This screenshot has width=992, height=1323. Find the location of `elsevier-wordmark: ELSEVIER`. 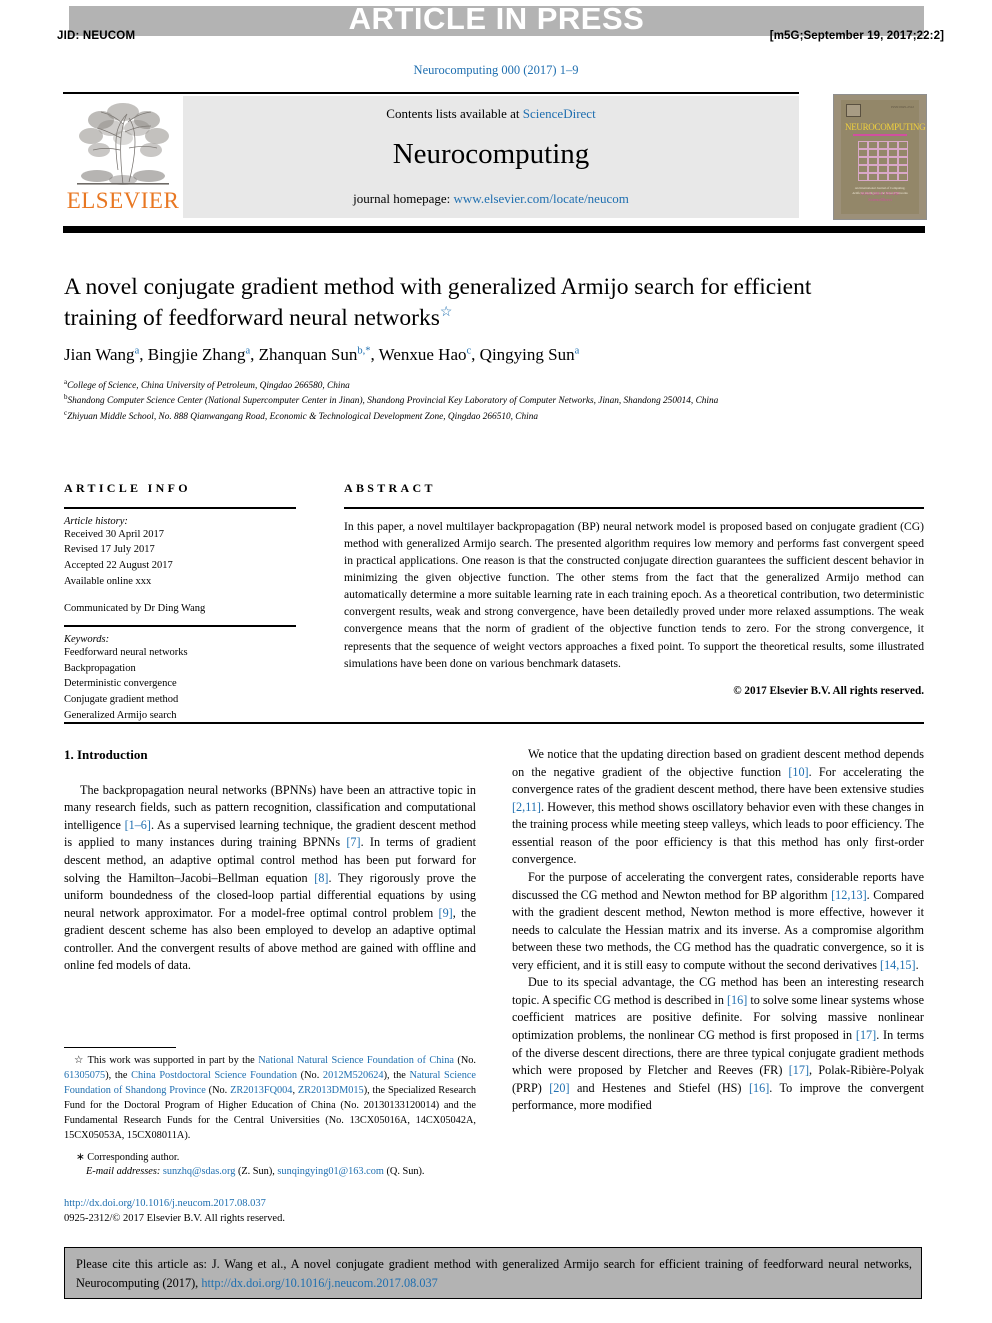

elsevier-wordmark: ELSEVIER is located at coordinates (123, 200).